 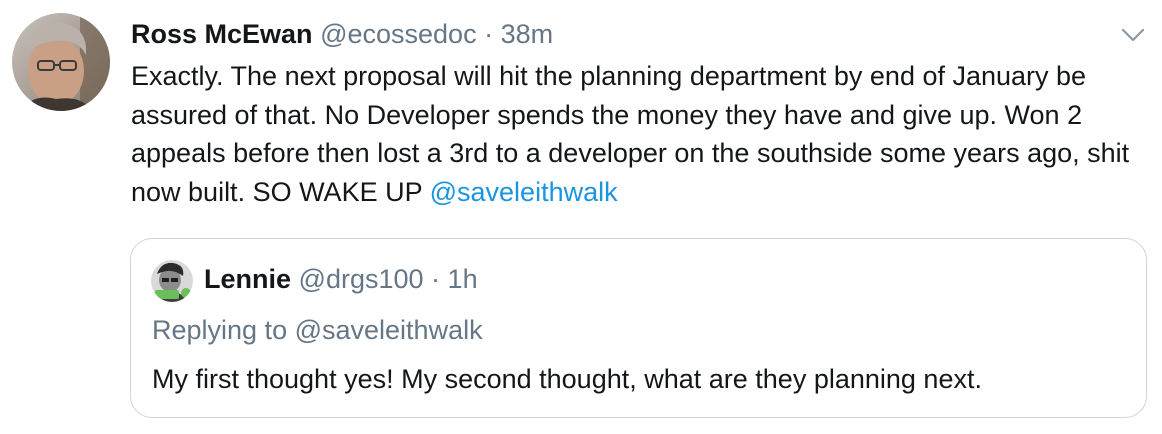 What do you see at coordinates (398, 34) in the screenshot?
I see `author-handle: @ecossedoc` at bounding box center [398, 34].